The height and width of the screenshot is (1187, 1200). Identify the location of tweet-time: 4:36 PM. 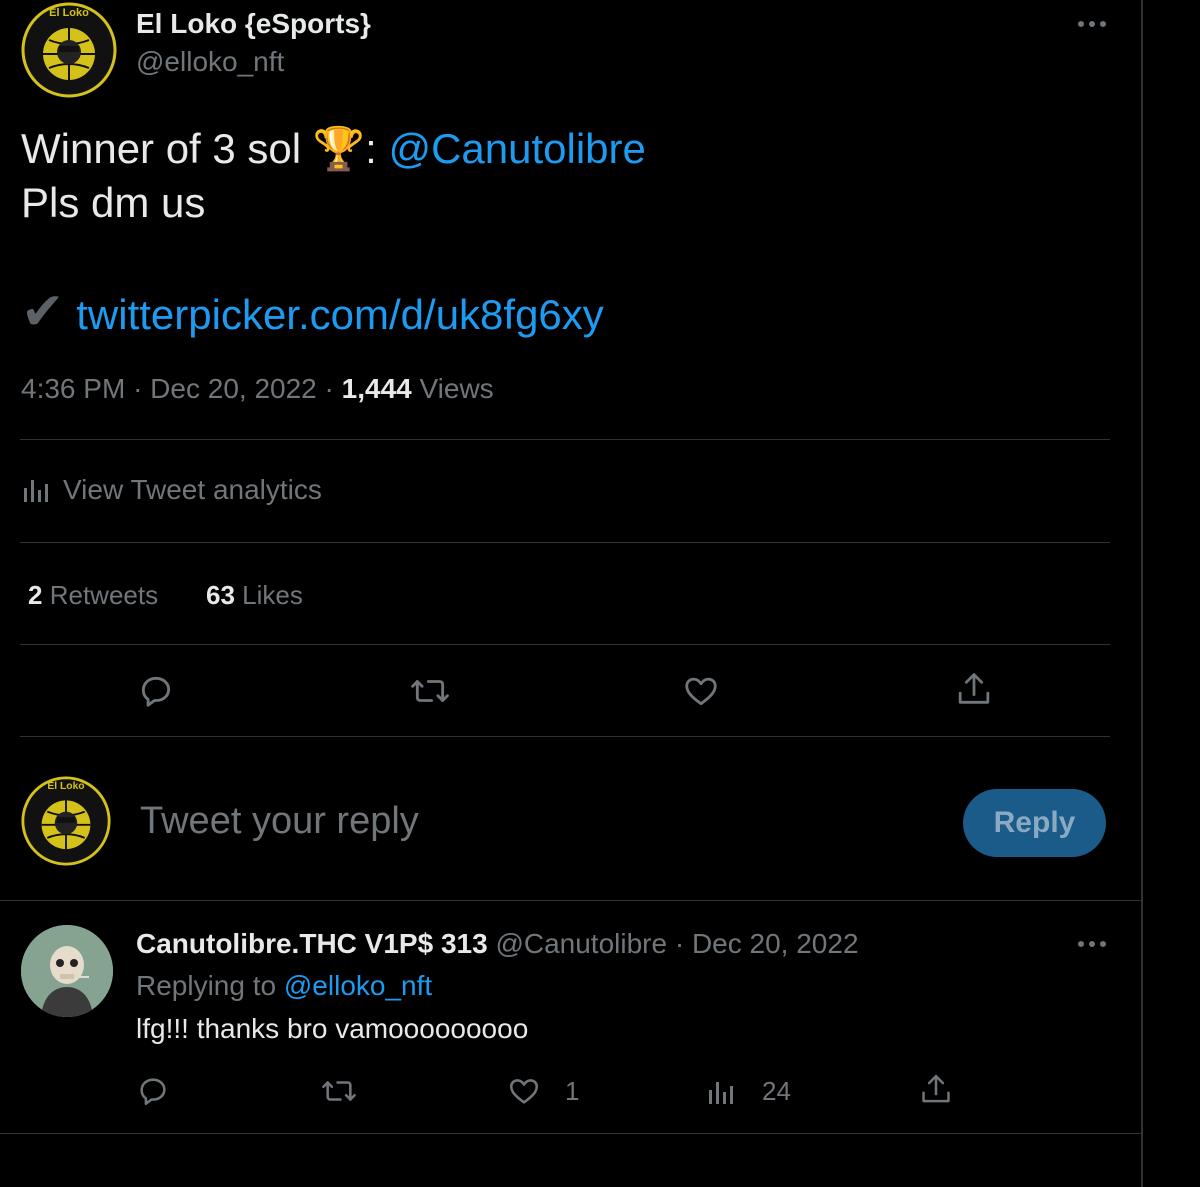
(73, 388).